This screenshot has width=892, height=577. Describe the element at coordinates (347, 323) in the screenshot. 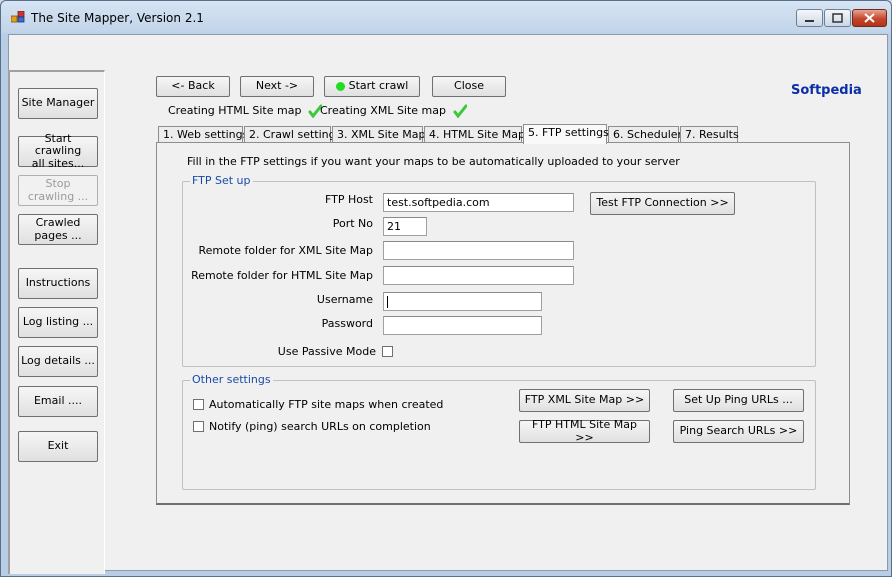

I see `password-label: Password` at that location.